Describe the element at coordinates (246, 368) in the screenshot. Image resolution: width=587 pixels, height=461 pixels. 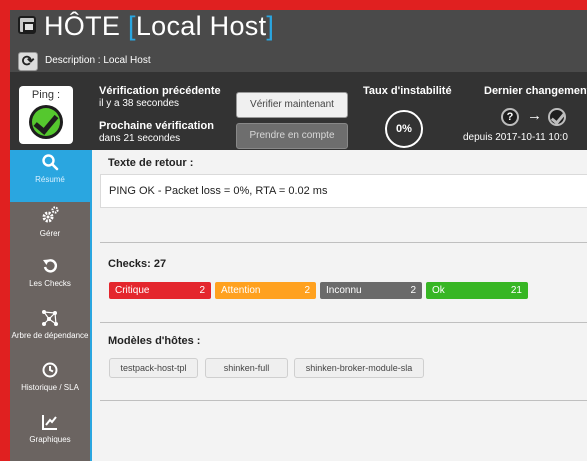
I see `template-tag: shinken-full` at that location.